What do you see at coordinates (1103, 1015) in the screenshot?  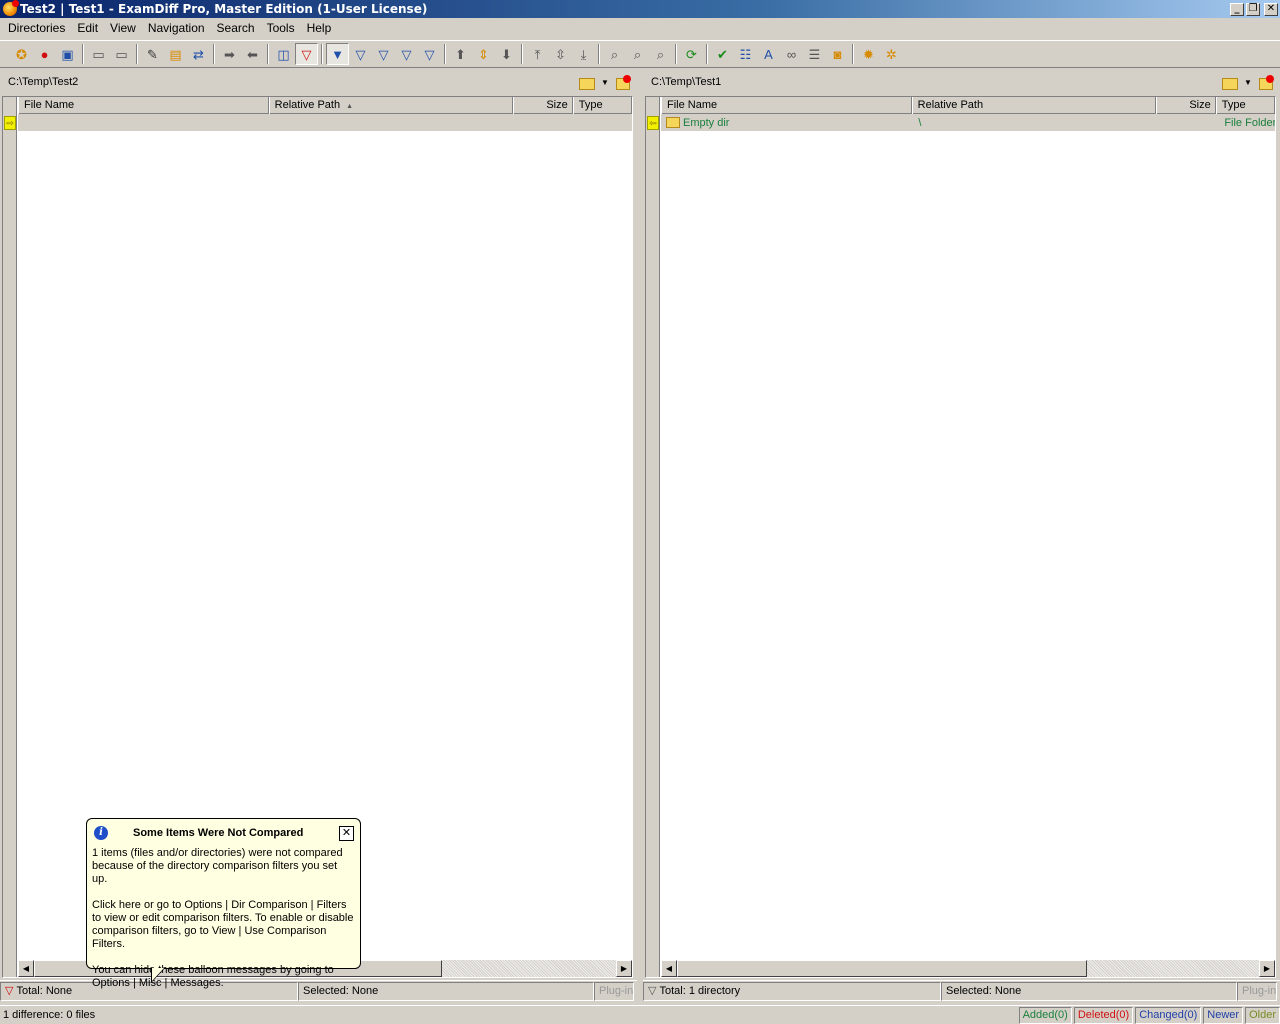 I see `legend-deleted: Deleted(0)` at bounding box center [1103, 1015].